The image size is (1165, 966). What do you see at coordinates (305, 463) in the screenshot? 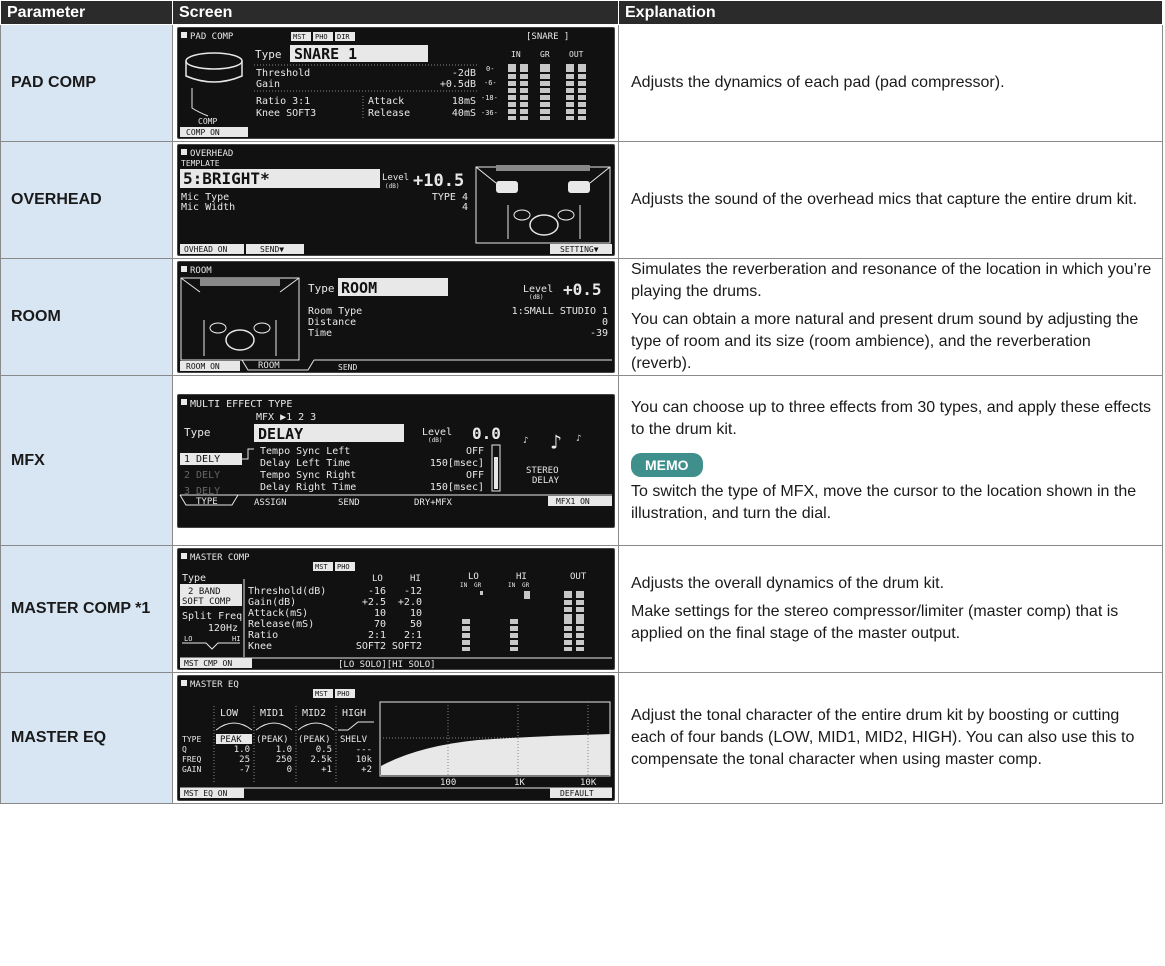
I see `svg-text: Delay Left Time` at bounding box center [305, 463].